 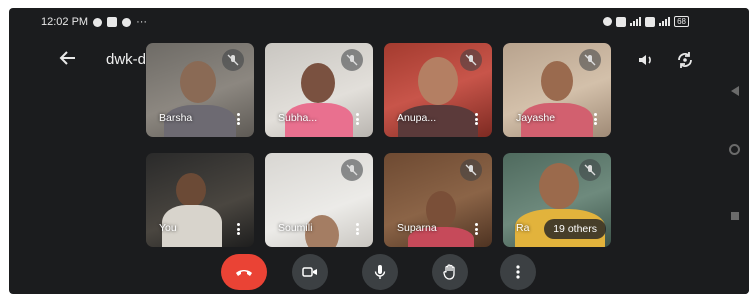 I want to click on participant-tile: Jayashe, so click(x=557, y=90).